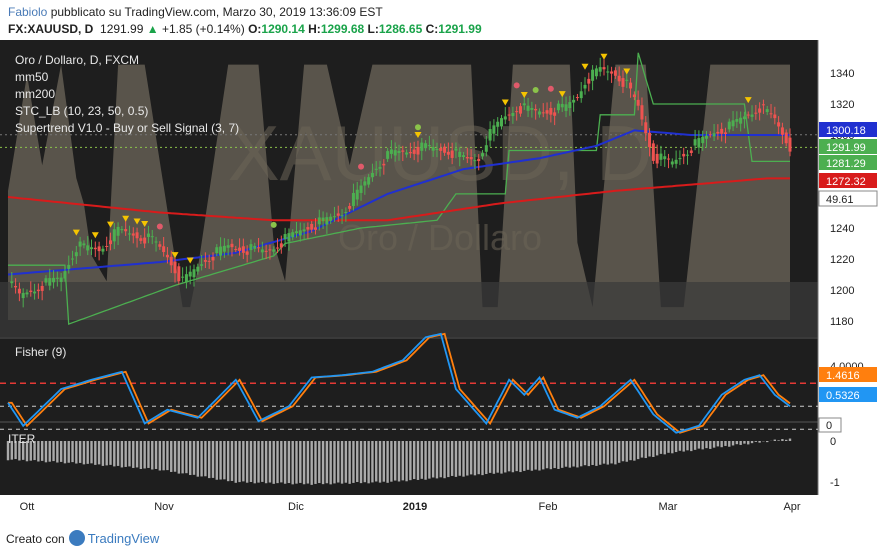 The height and width of the screenshot is (555, 885). Describe the element at coordinates (440, 237) in the screenshot. I see `watermark-name: Oro / Dollaro` at that location.